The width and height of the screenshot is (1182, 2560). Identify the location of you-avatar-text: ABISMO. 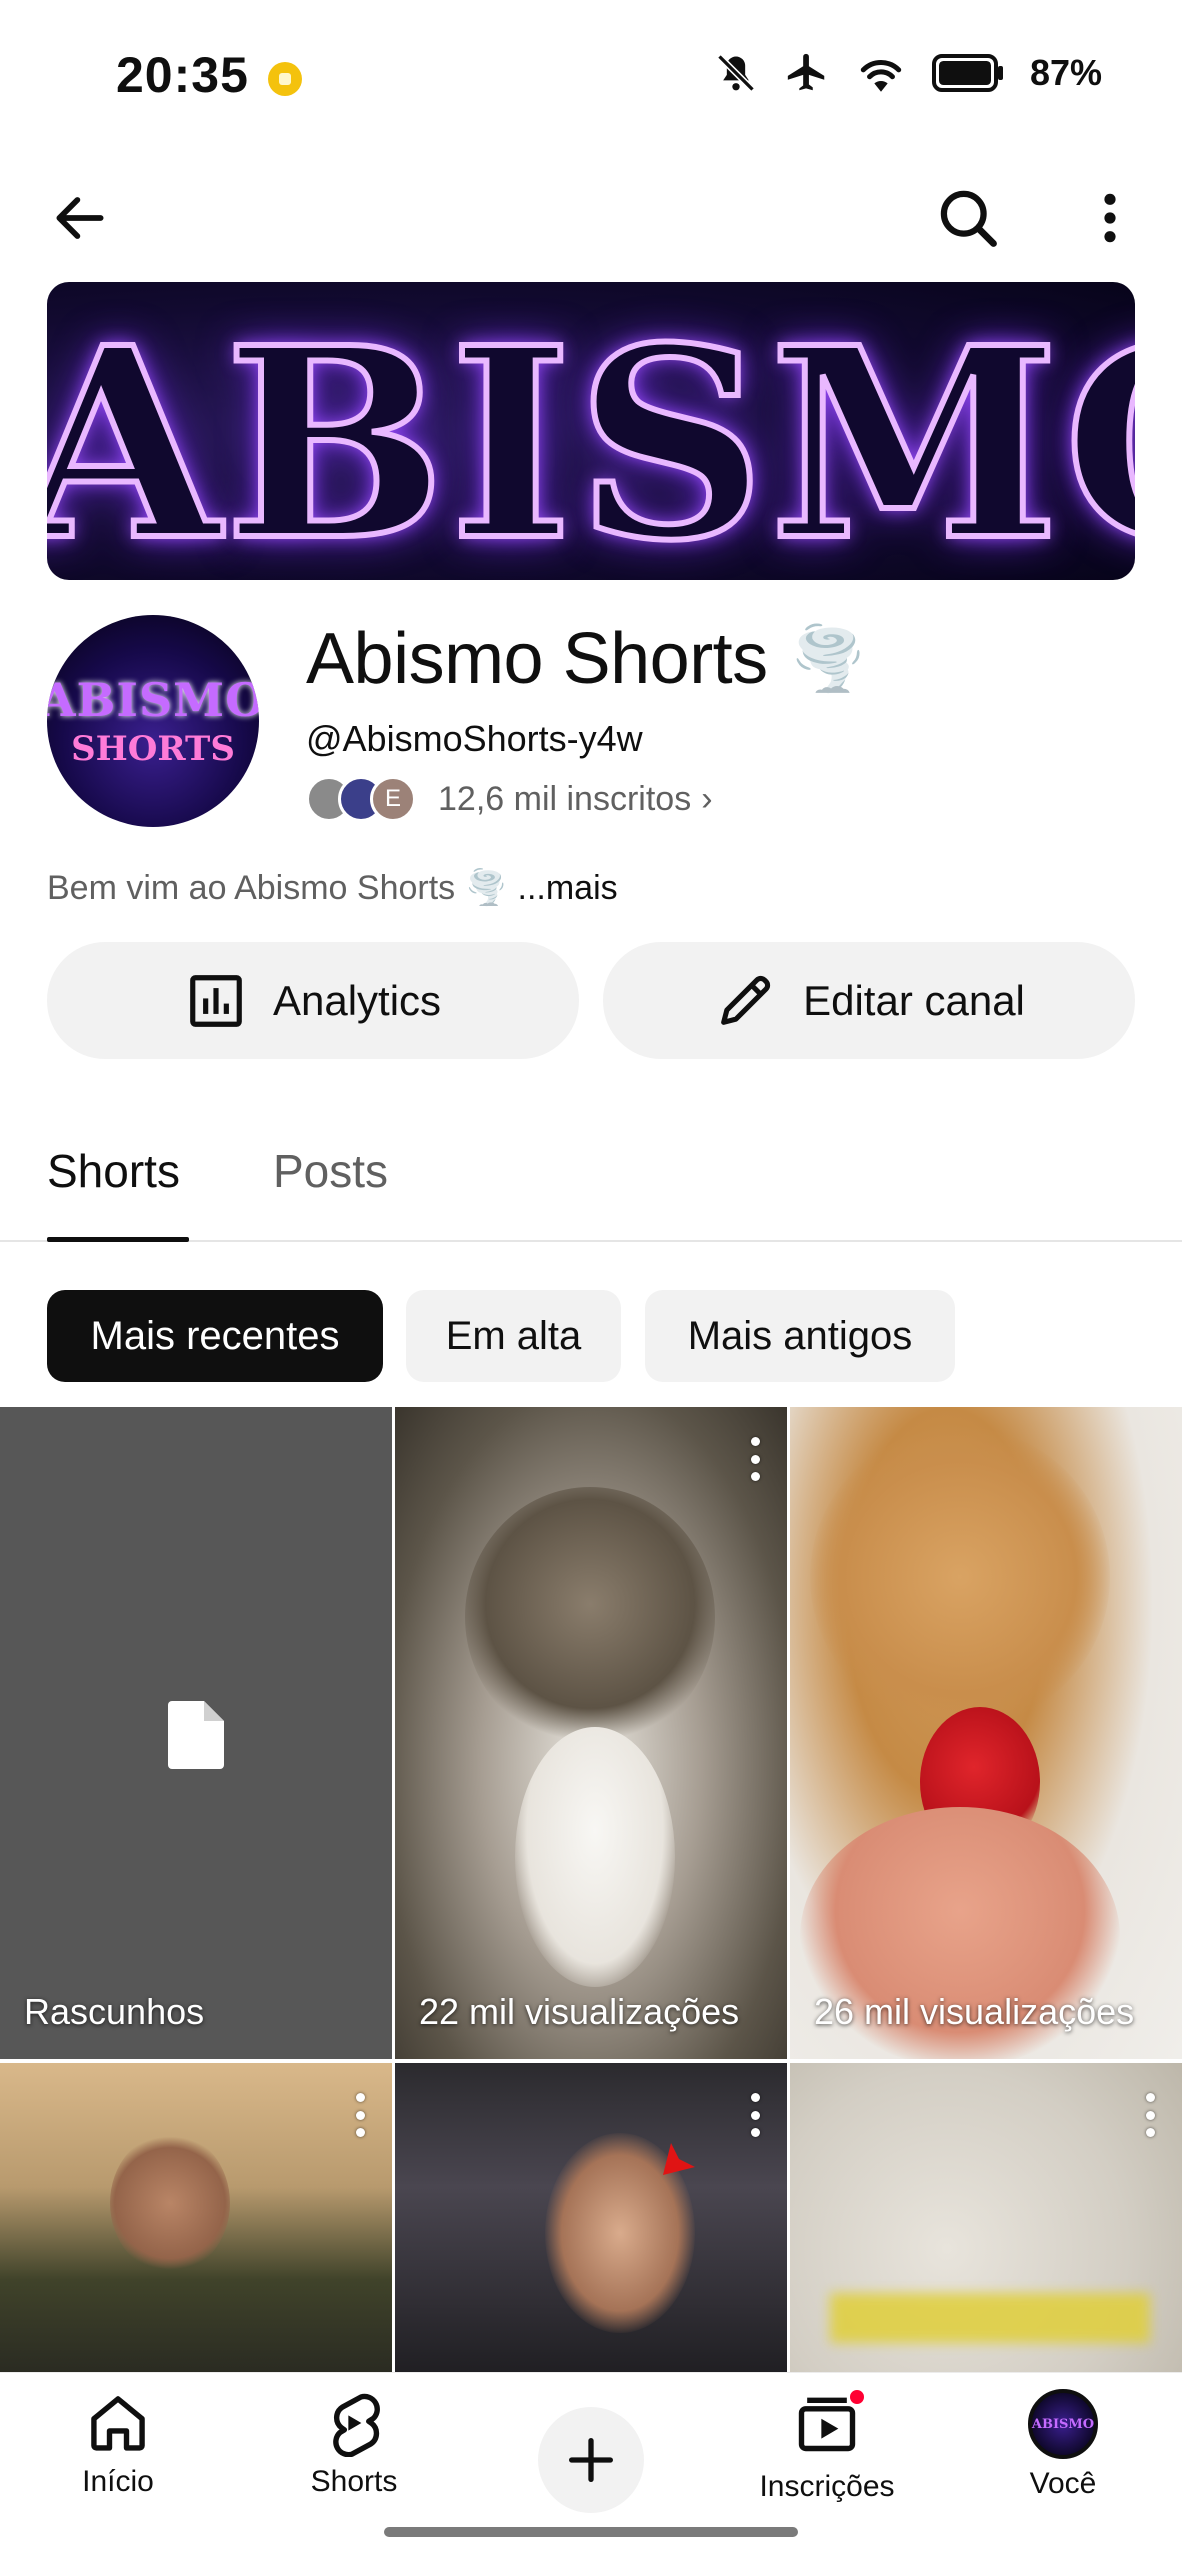
(1063, 2424).